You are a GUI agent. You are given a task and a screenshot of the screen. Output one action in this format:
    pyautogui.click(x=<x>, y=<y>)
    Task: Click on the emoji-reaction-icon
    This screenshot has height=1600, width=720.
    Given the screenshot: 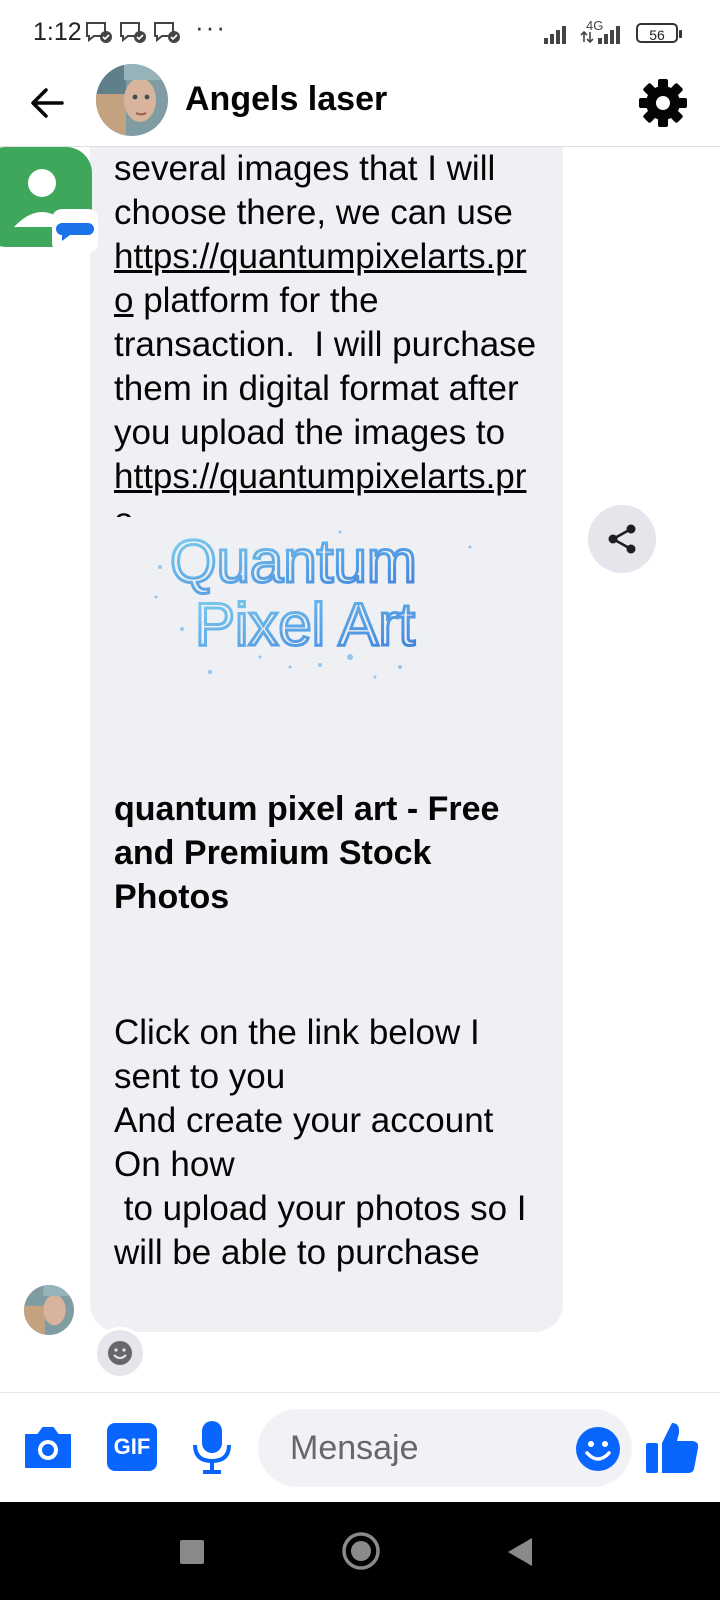 What is the action you would take?
    pyautogui.click(x=120, y=1353)
    